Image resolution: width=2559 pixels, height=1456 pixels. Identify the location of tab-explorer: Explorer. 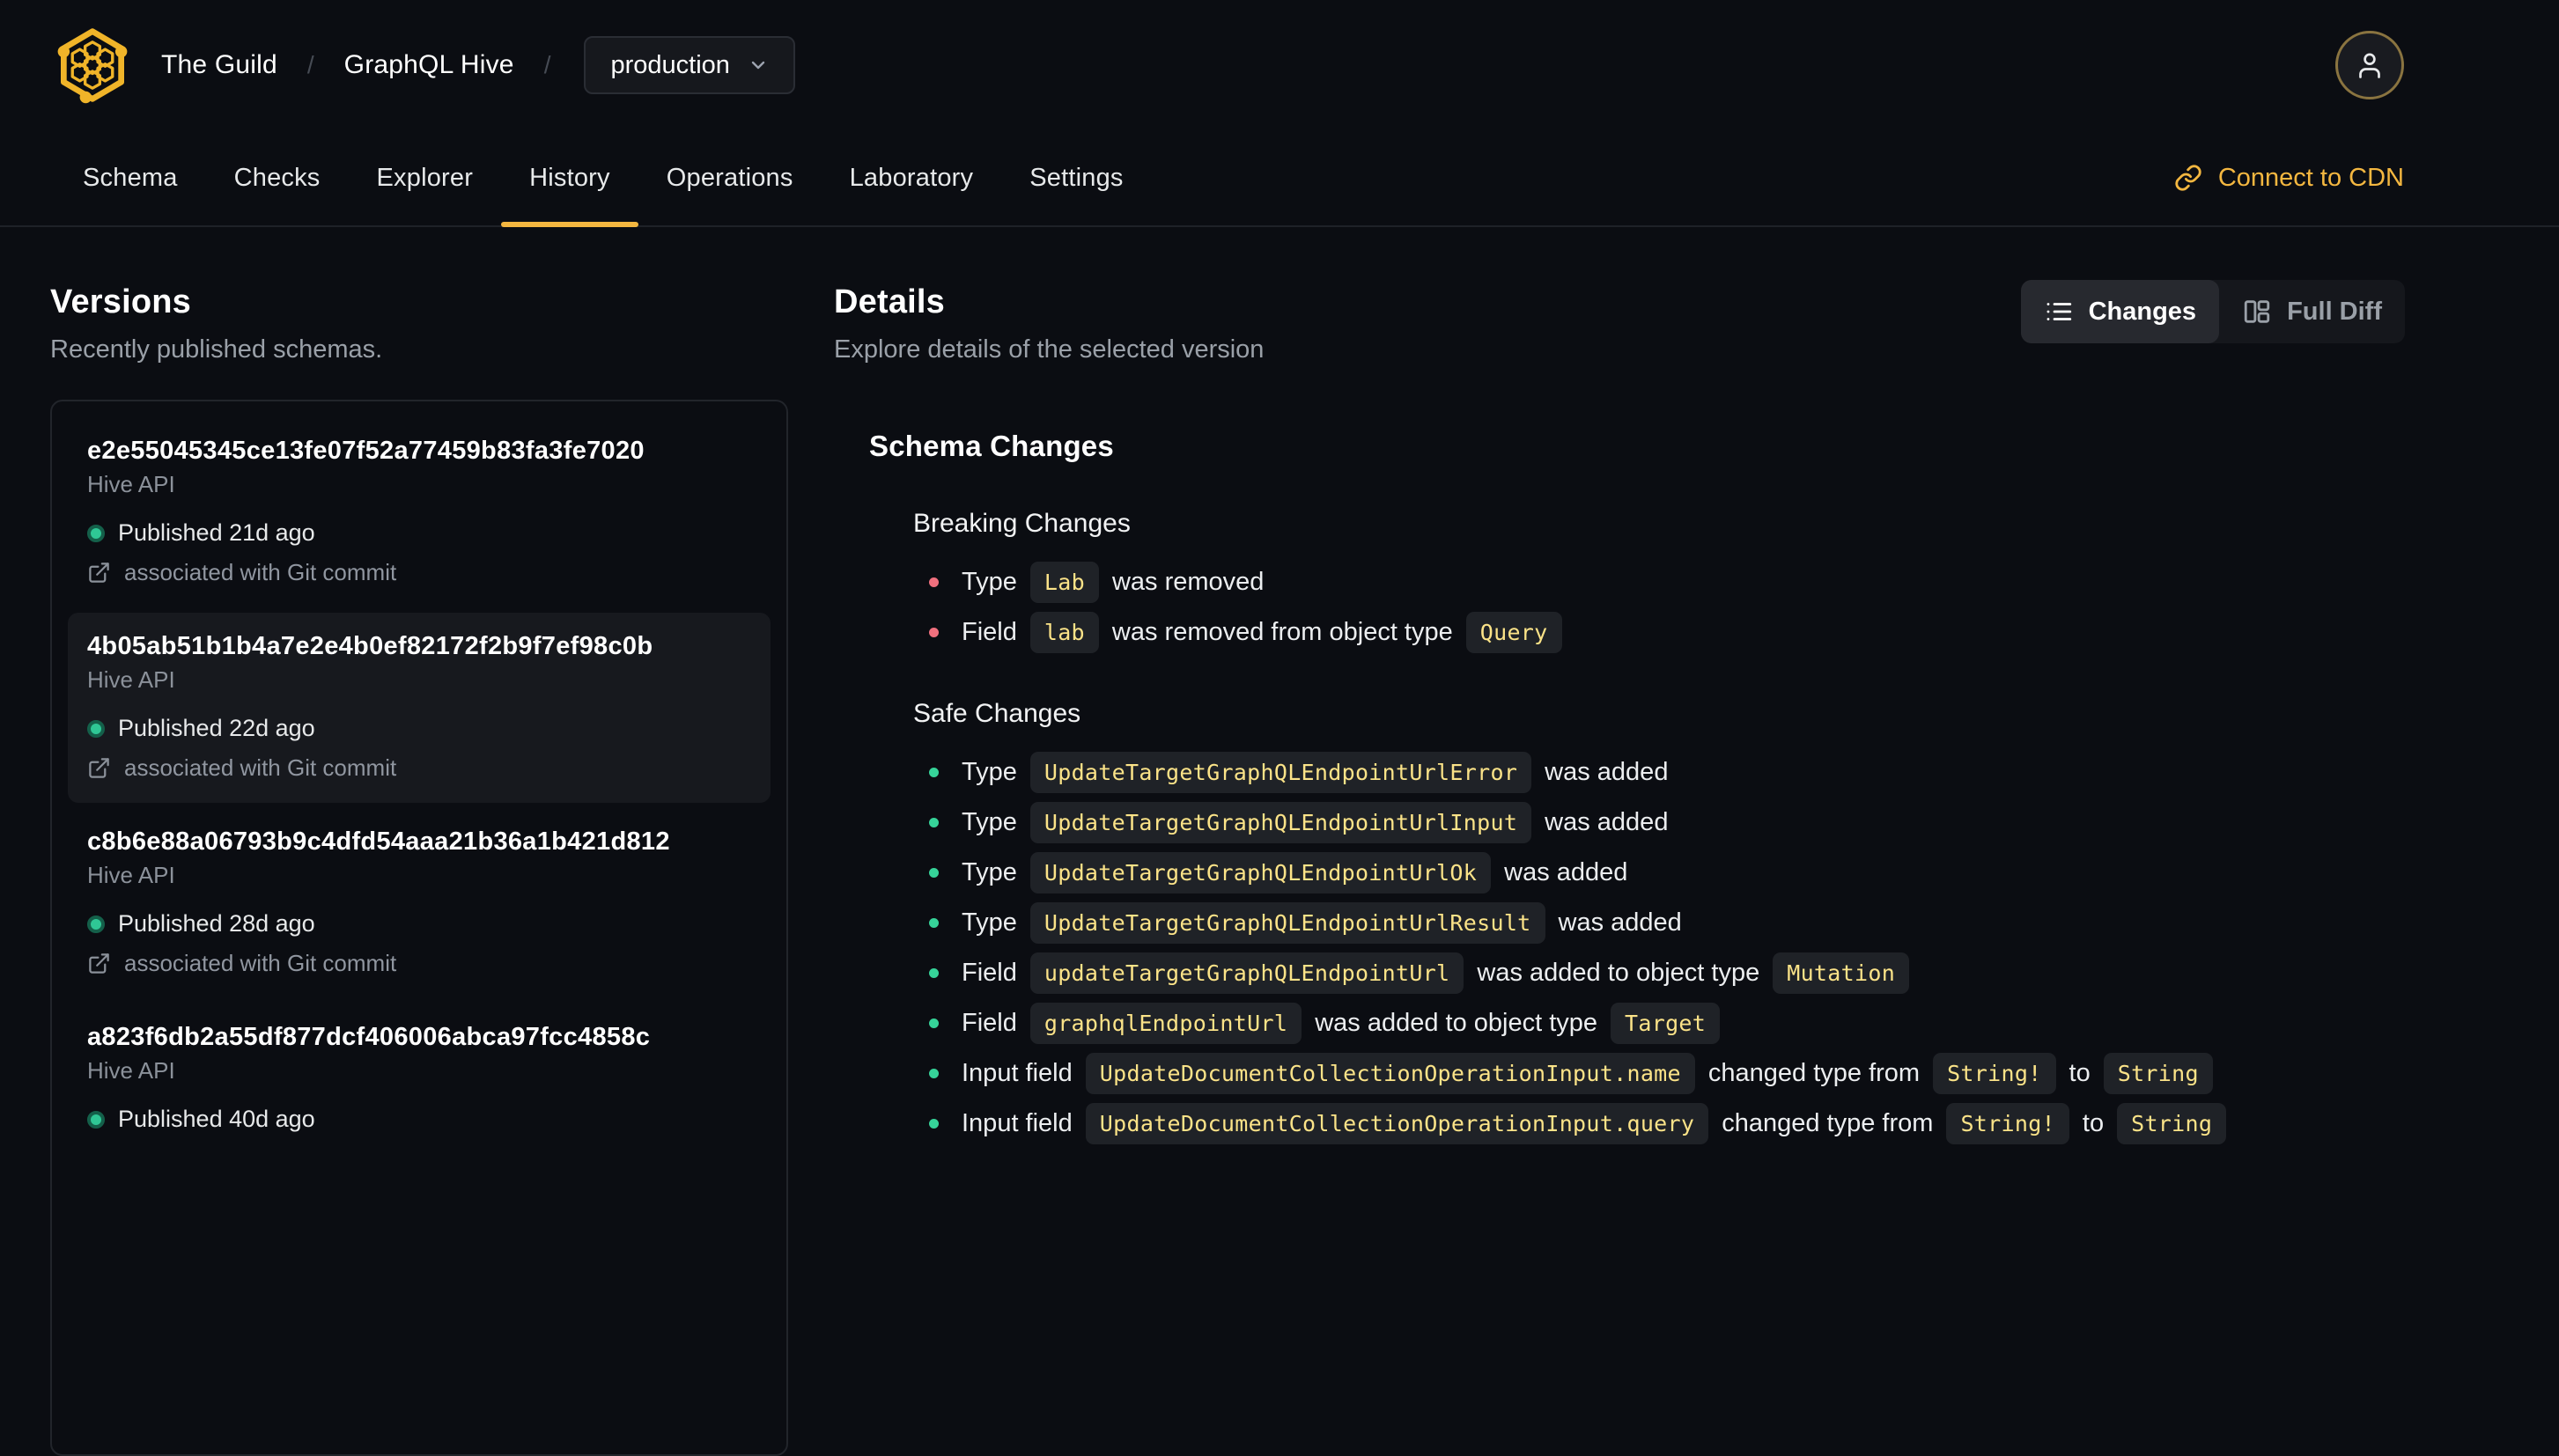
(425, 177).